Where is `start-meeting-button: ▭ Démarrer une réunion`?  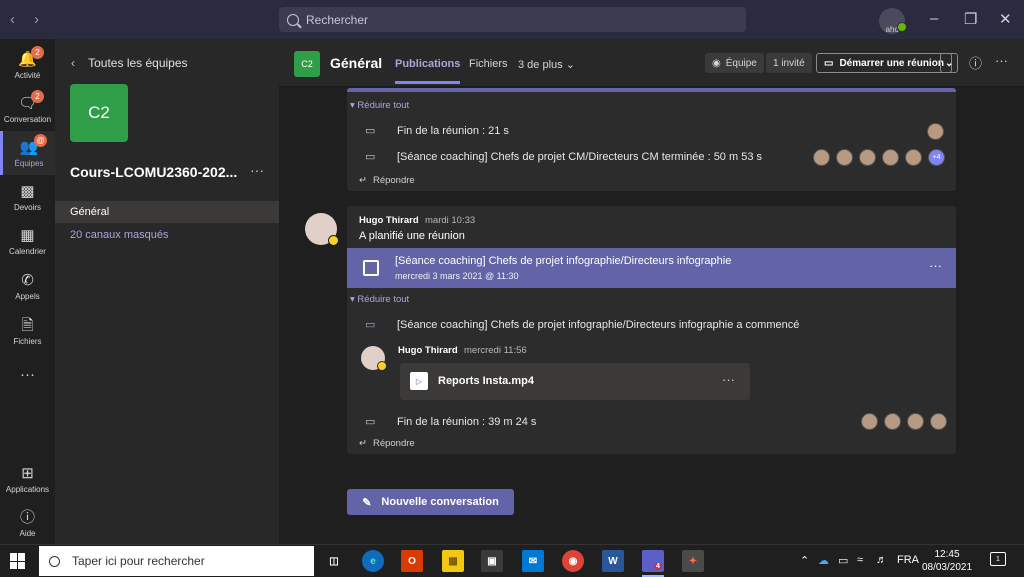 start-meeting-button: ▭ Démarrer une réunion is located at coordinates (884, 63).